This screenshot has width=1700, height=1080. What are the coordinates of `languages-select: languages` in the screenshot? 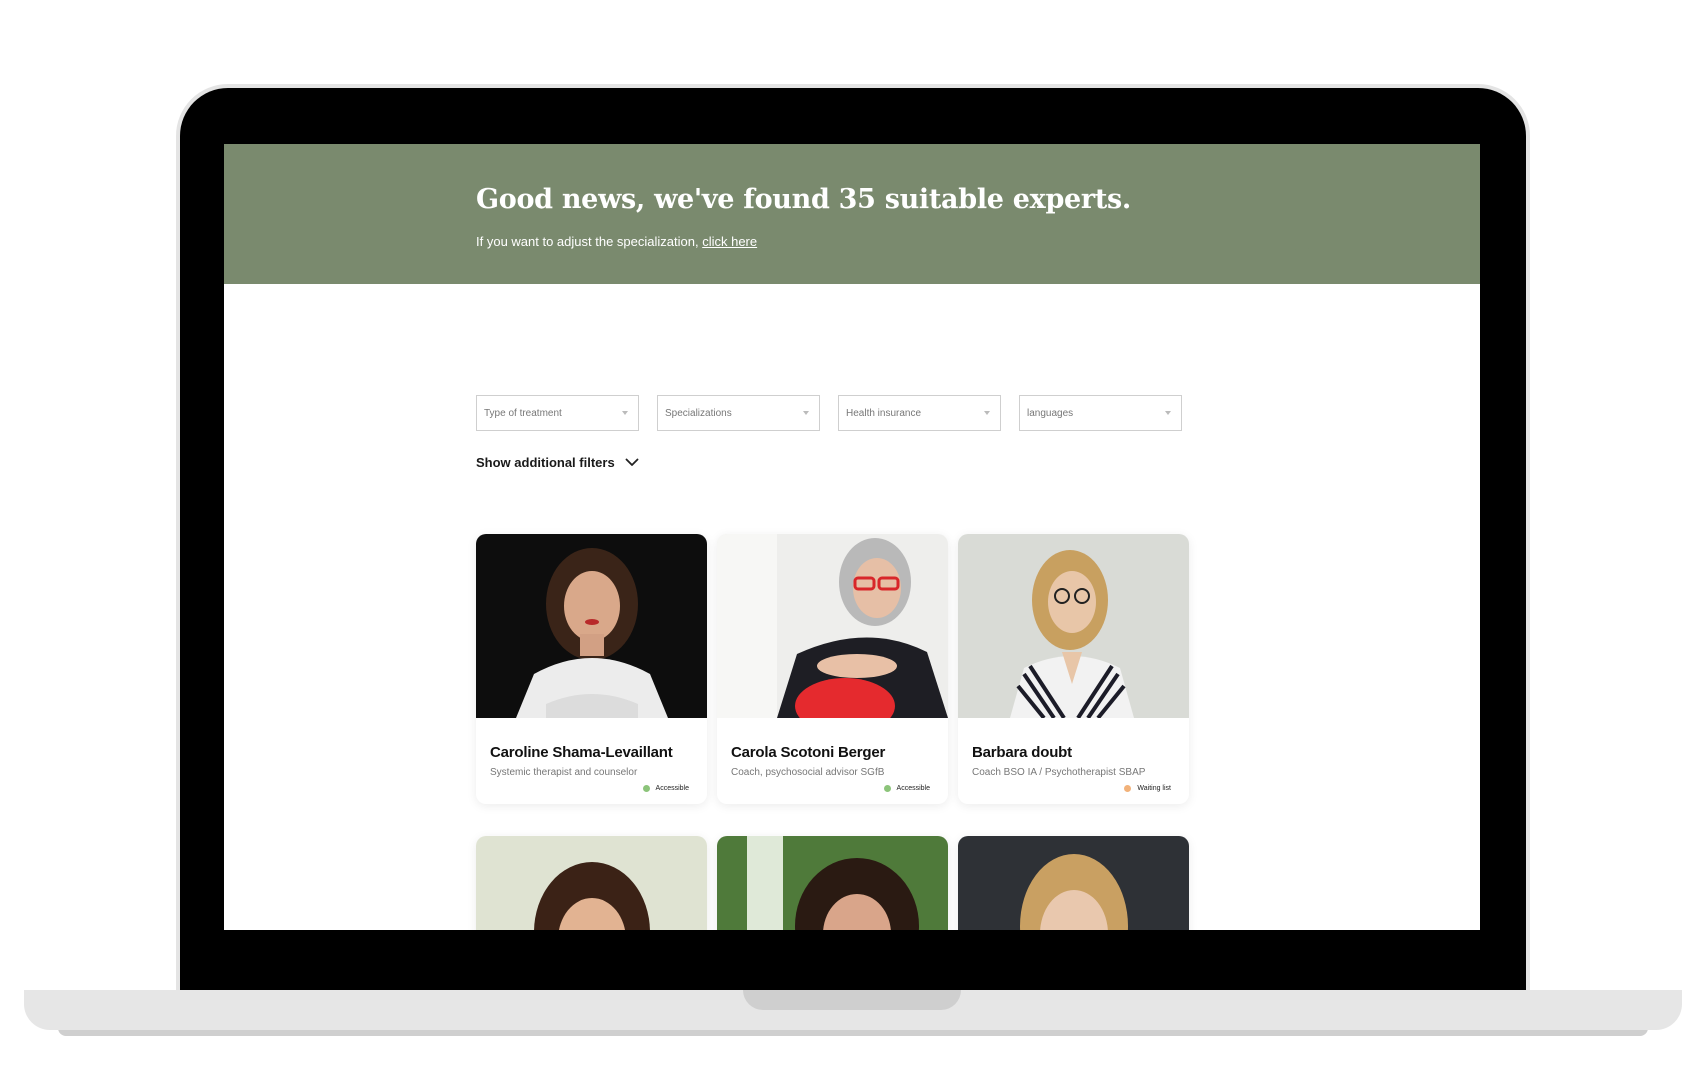 It's located at (1100, 413).